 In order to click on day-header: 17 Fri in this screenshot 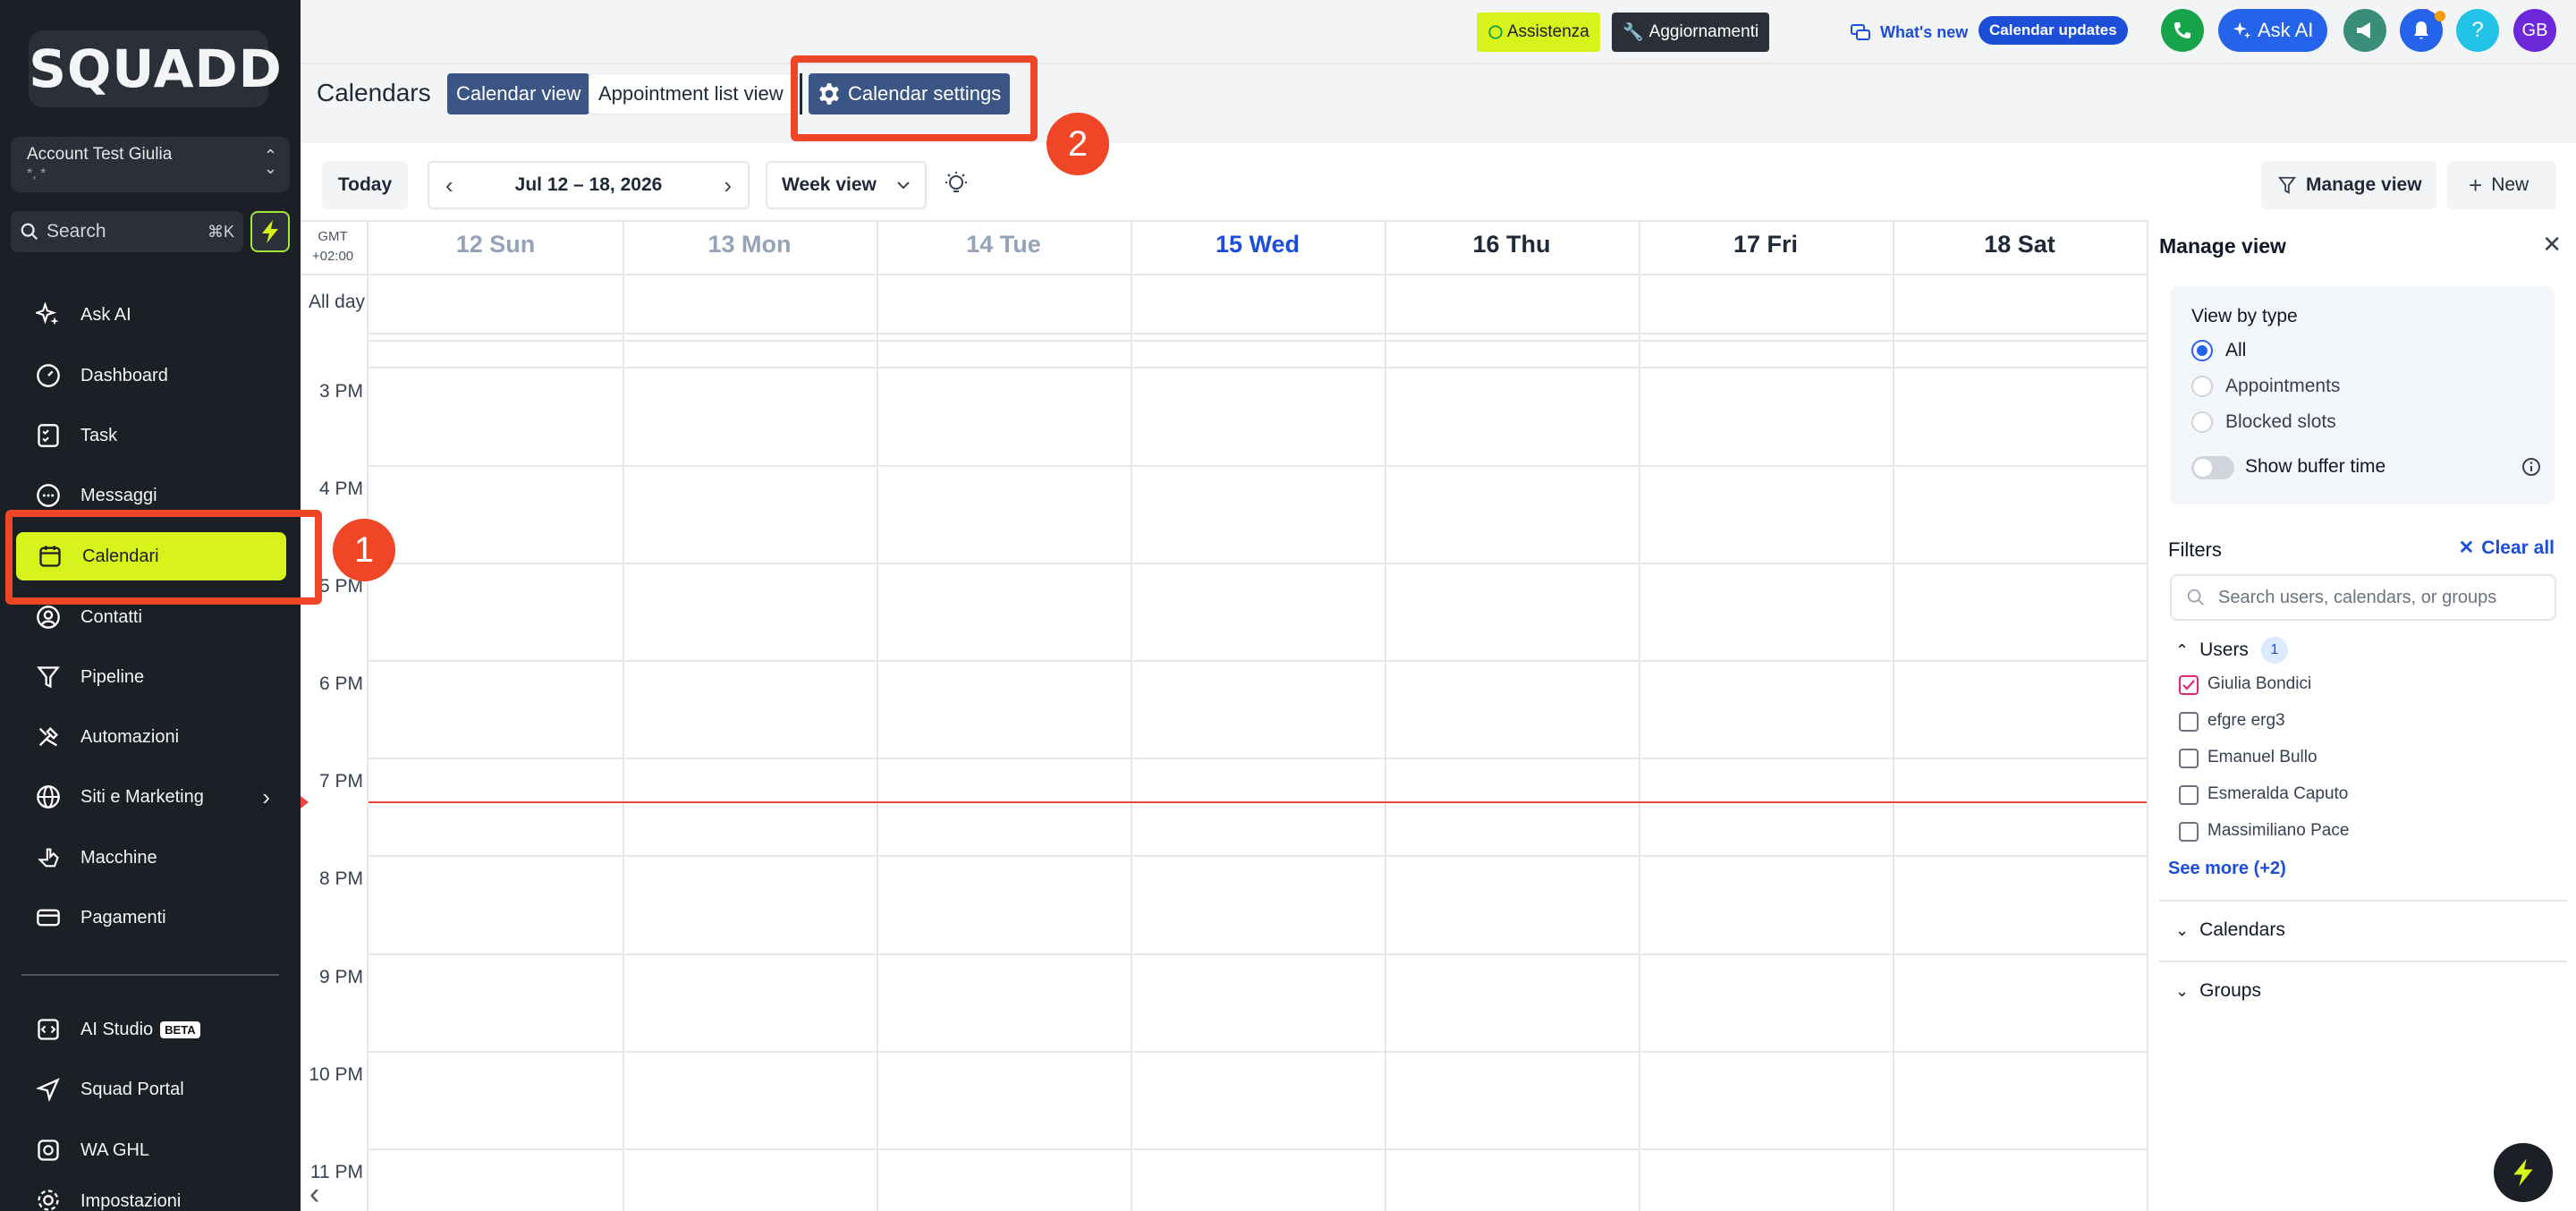, I will do `click(1766, 244)`.